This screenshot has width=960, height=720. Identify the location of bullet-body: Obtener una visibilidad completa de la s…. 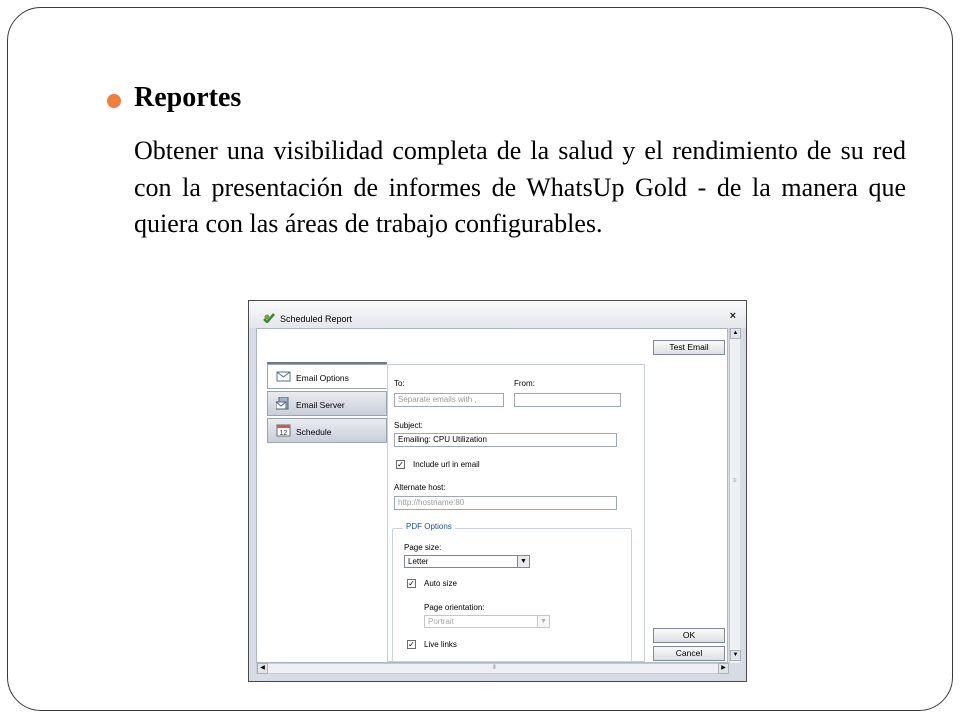
(520, 187).